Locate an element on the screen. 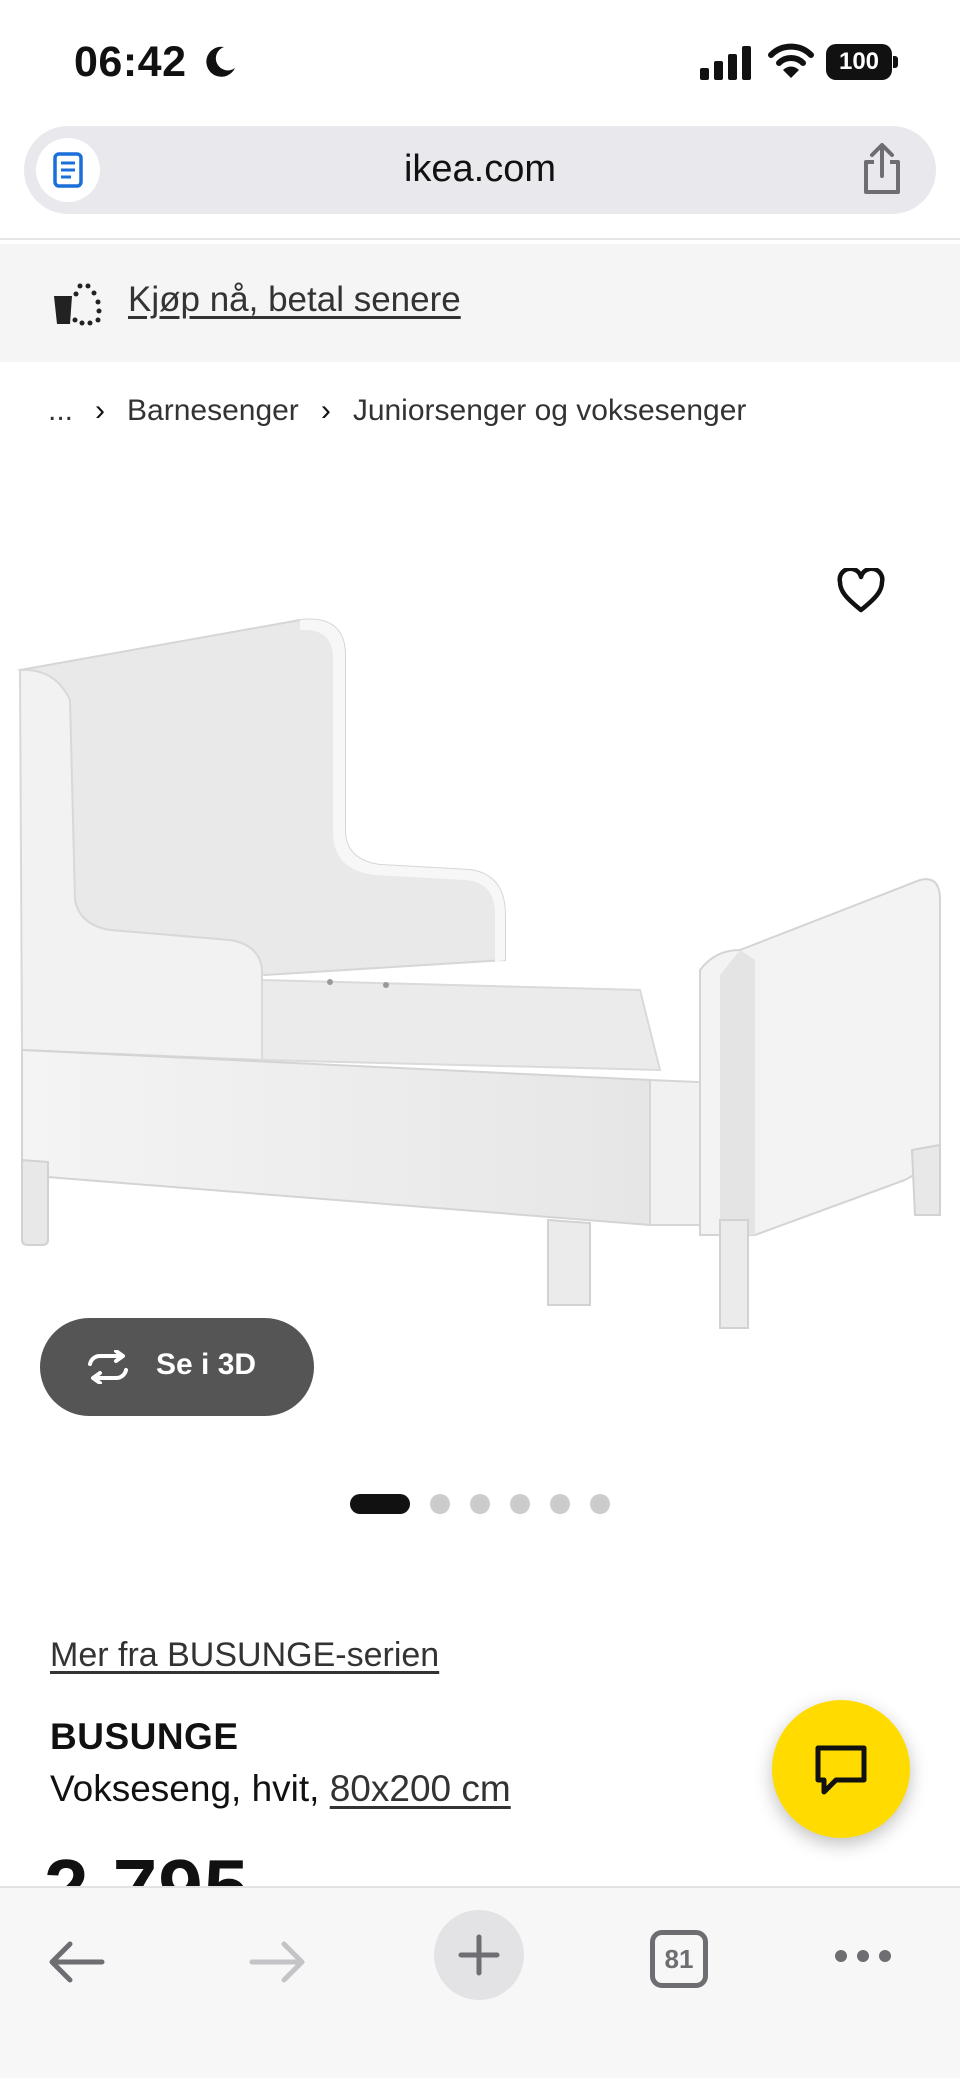 This screenshot has height=2078, width=960. address-bar: ikea.com is located at coordinates (480, 170).